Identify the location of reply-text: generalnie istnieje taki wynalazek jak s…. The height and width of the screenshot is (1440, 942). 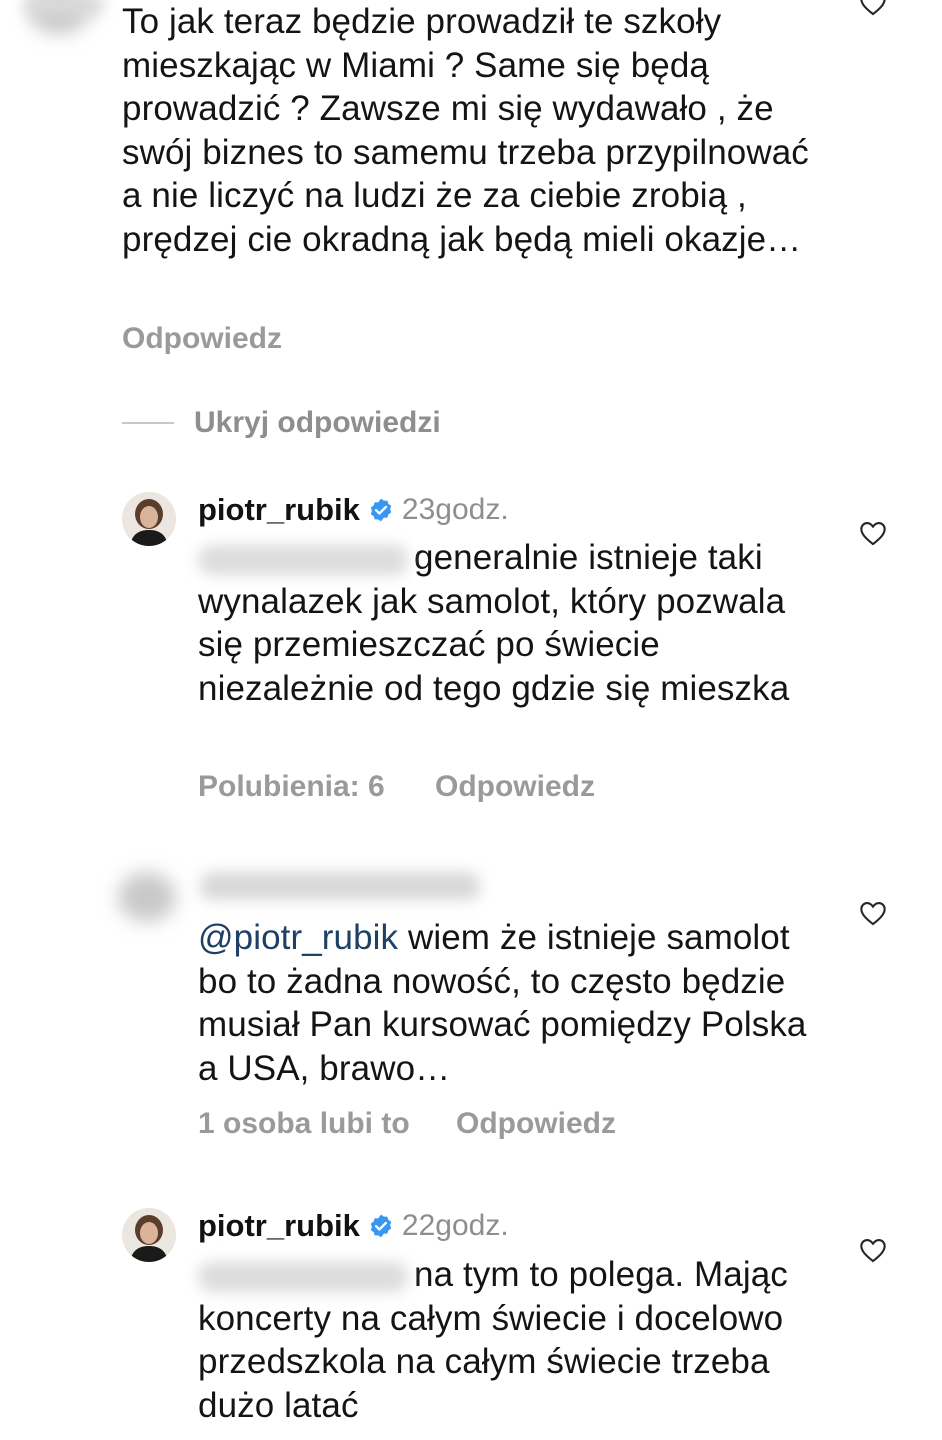
(508, 623).